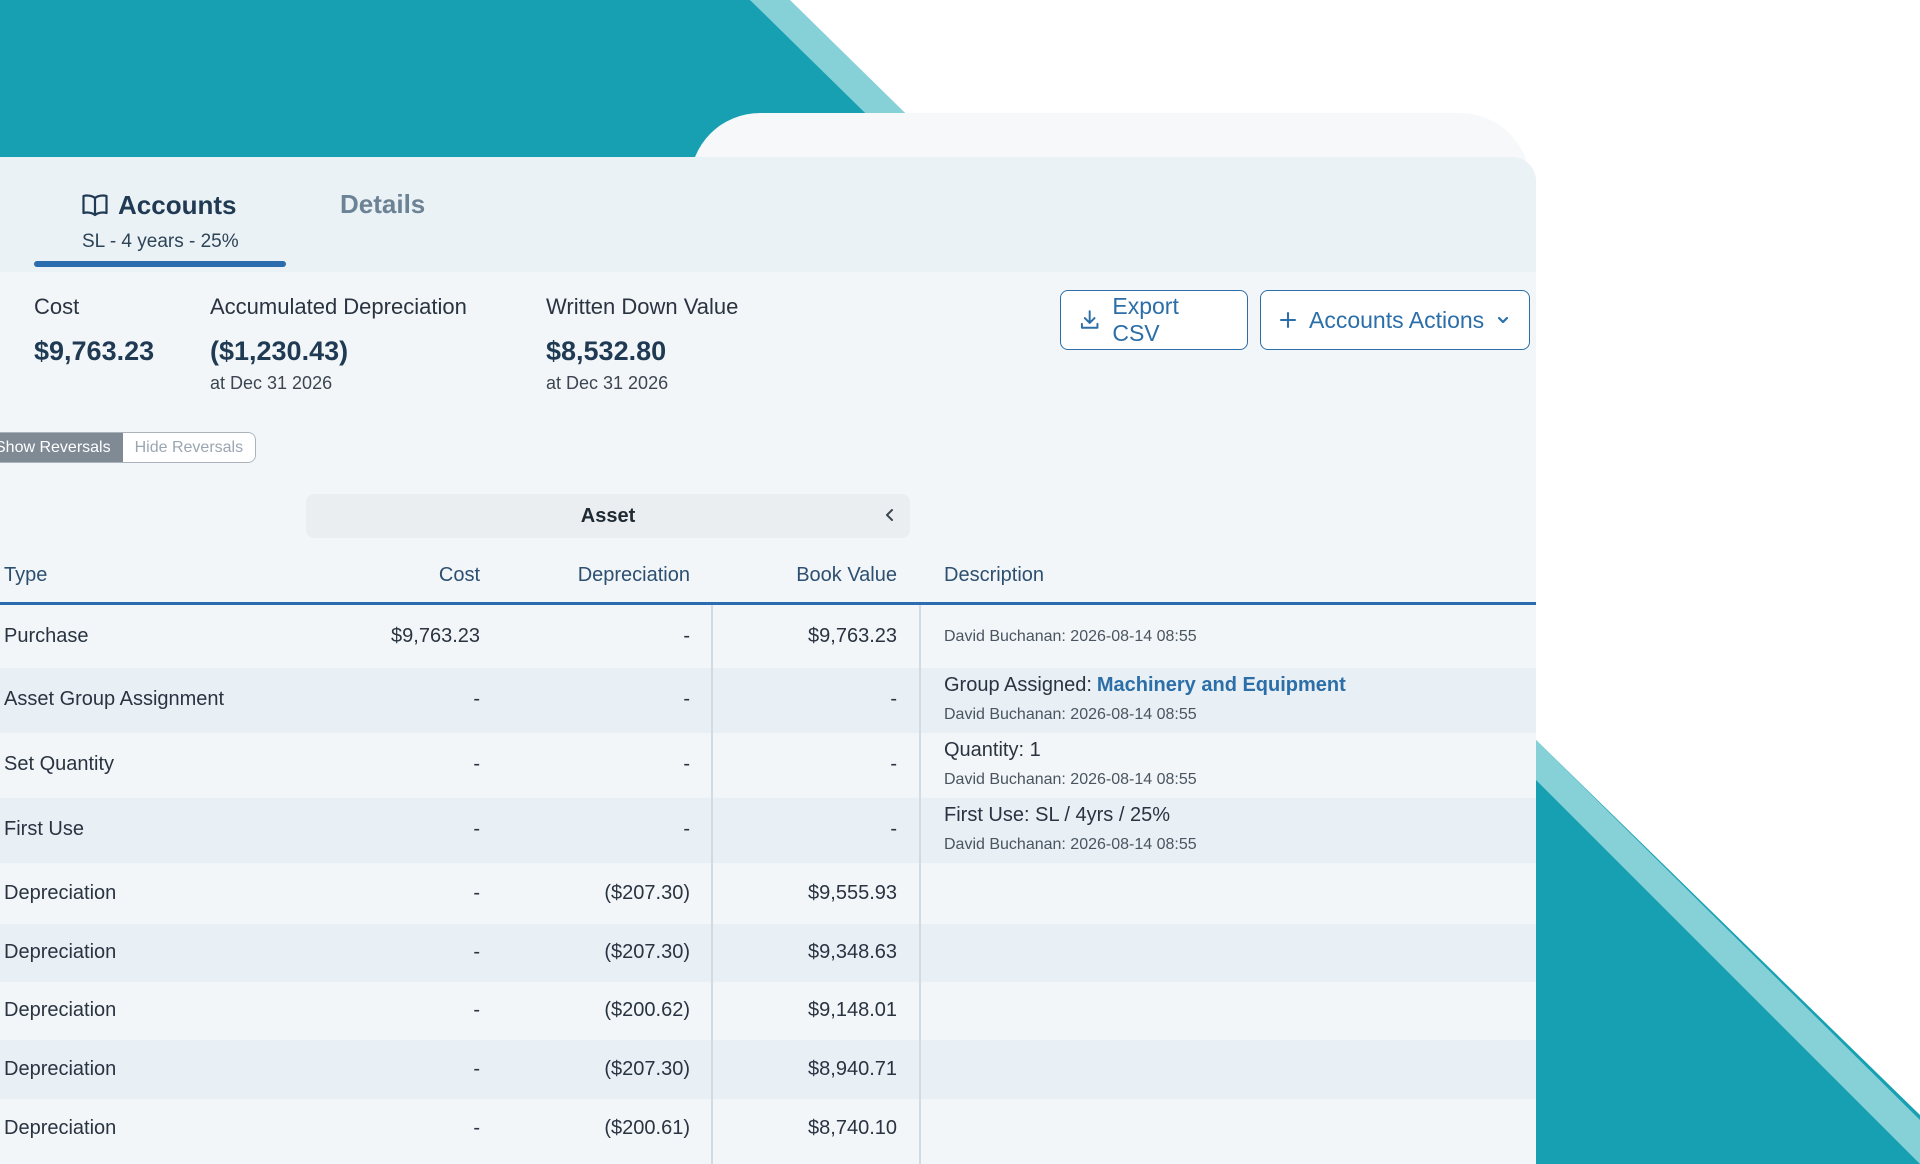 The height and width of the screenshot is (1164, 1920). What do you see at coordinates (768, 1011) in the screenshot?
I see `table-row: Depreciation - ($200.62) $9,148.01` at bounding box center [768, 1011].